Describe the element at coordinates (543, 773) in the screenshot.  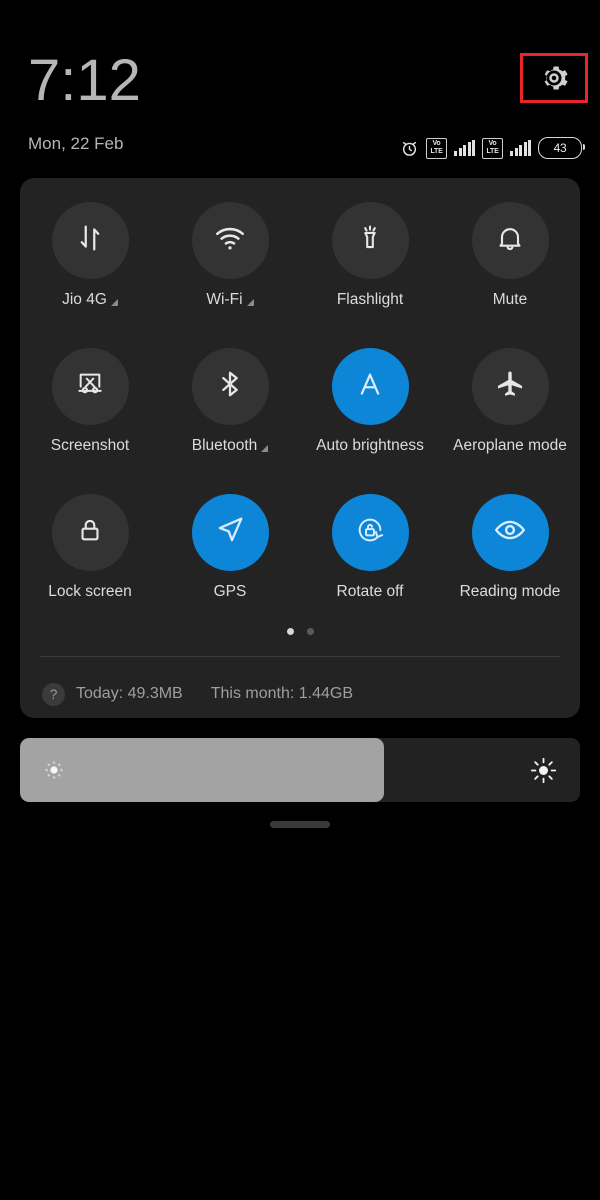
I see `brightness-high-icon` at that location.